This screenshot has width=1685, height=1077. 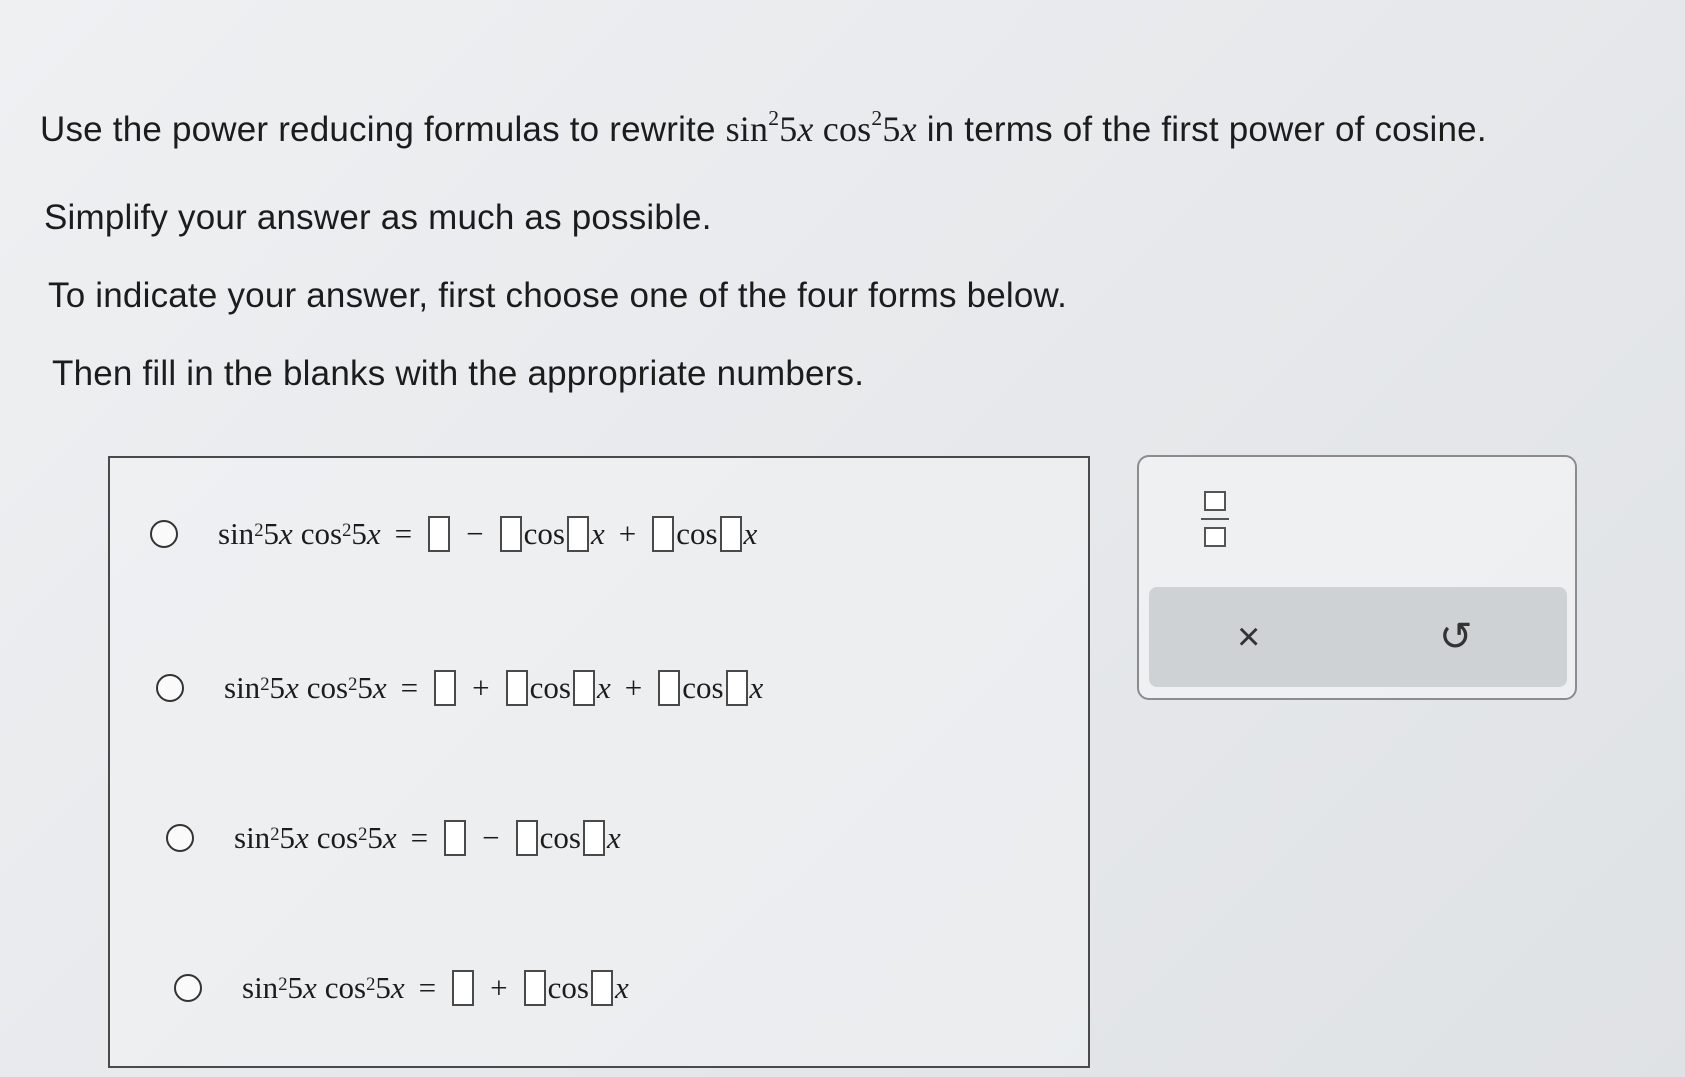 I want to click on fraction-denominator-icon, so click(x=1215, y=537).